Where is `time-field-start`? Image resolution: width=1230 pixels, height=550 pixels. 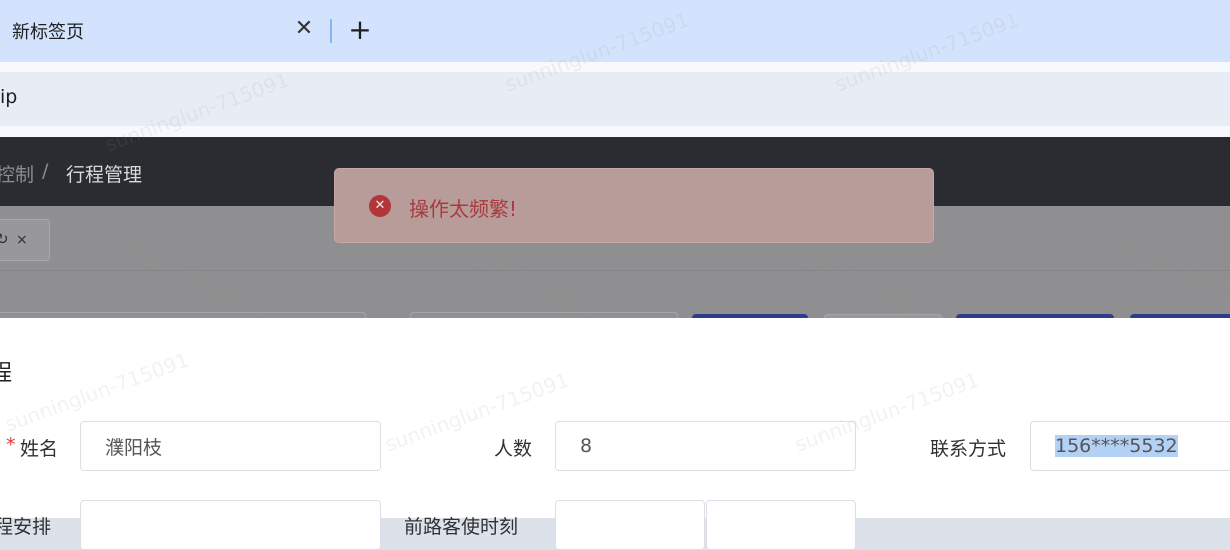 time-field-start is located at coordinates (630, 525).